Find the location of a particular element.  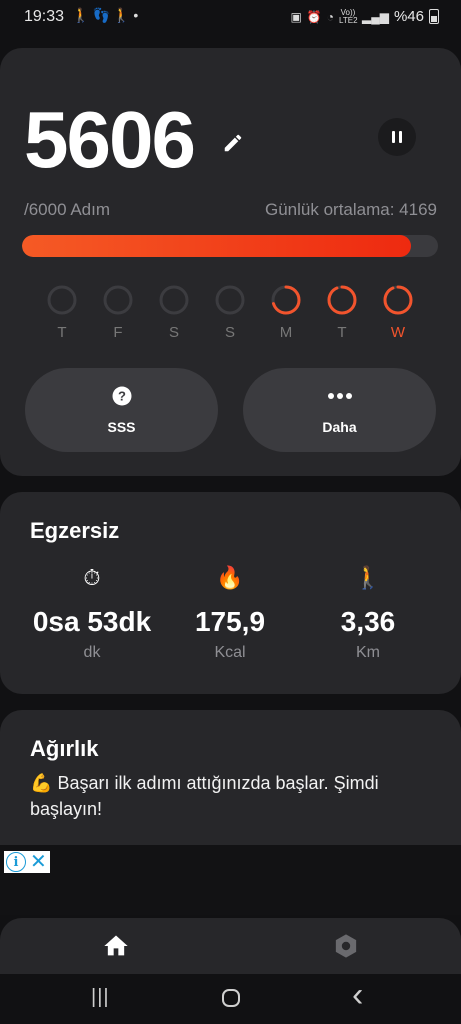

fire-icon: 🔥 is located at coordinates (230, 577).